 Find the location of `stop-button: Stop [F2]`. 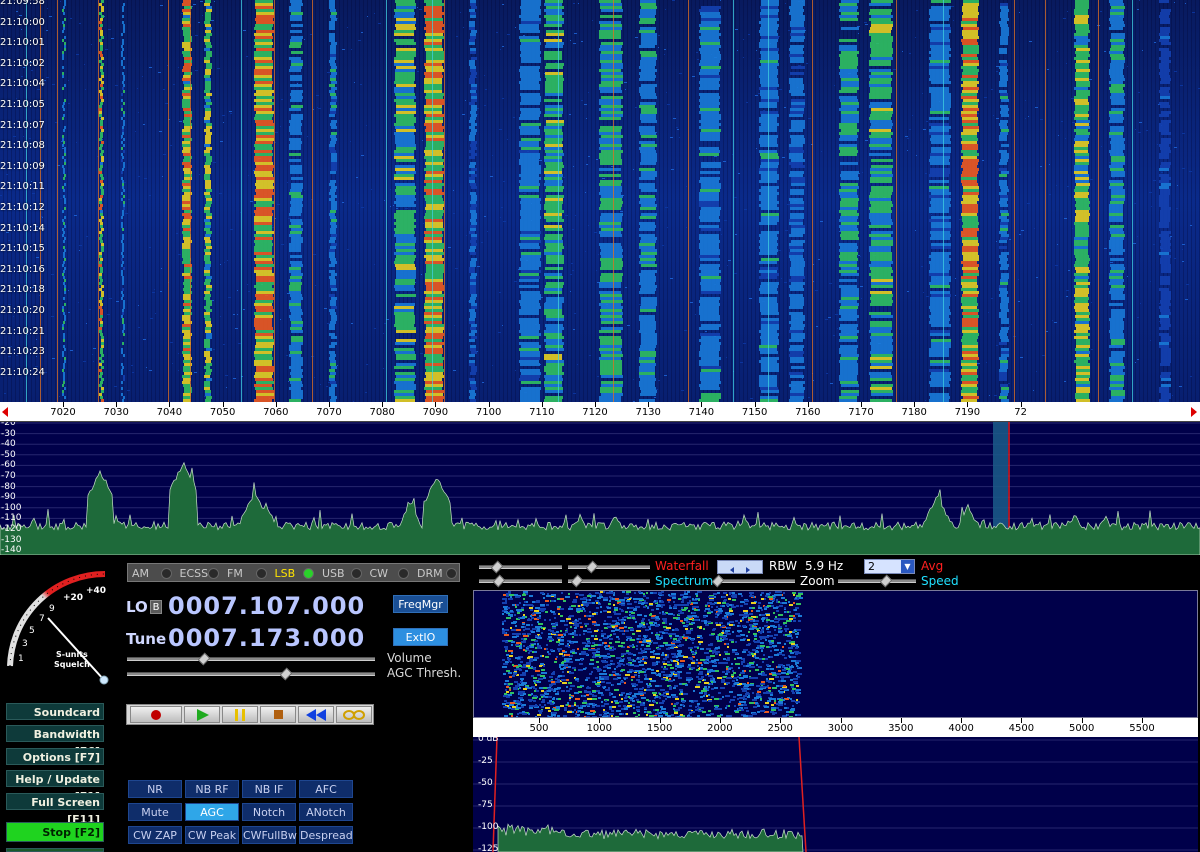

stop-button: Stop [F2] is located at coordinates (55, 832).